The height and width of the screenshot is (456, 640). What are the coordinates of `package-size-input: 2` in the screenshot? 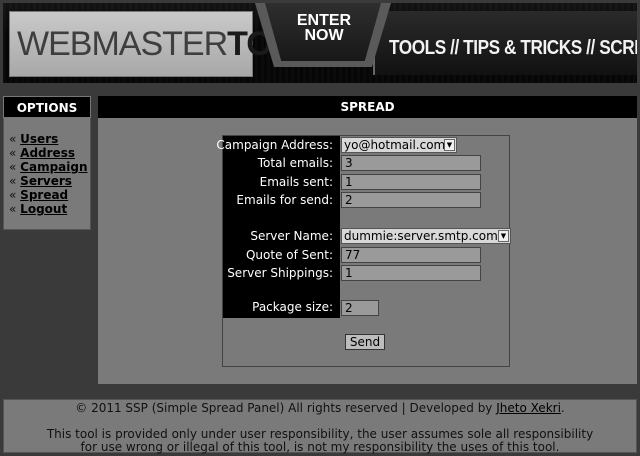 It's located at (360, 308).